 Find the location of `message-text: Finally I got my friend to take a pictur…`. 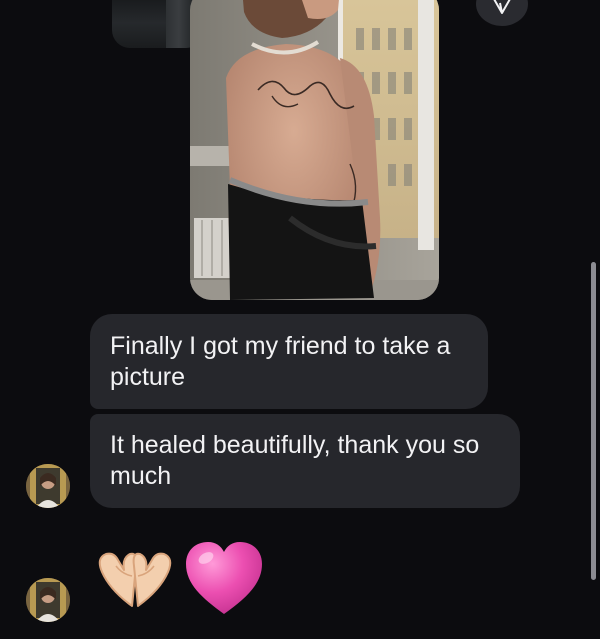

message-text: Finally I got my friend to take a pictur… is located at coordinates (280, 361).